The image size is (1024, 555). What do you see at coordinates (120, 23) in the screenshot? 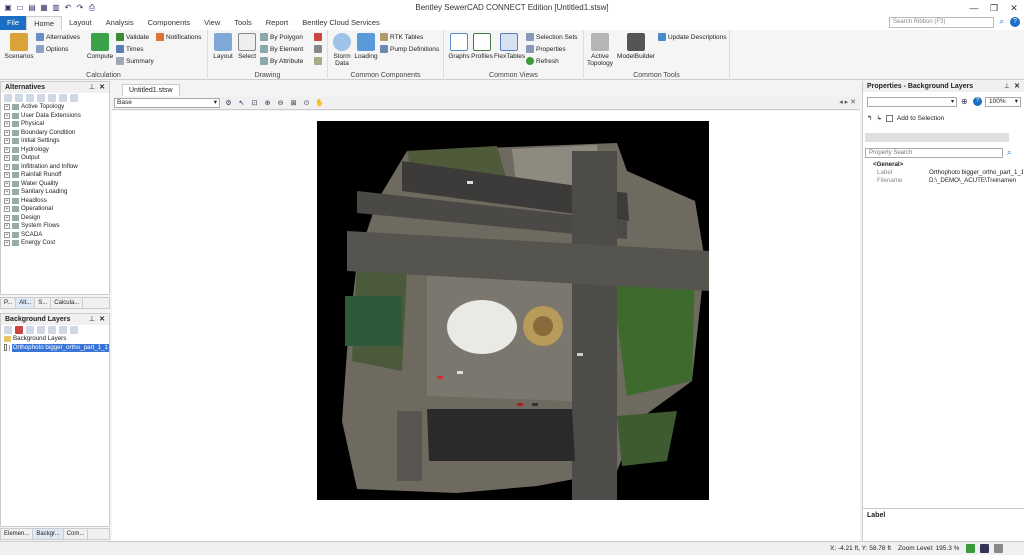
I see `tab-analysis: Analysis` at bounding box center [120, 23].